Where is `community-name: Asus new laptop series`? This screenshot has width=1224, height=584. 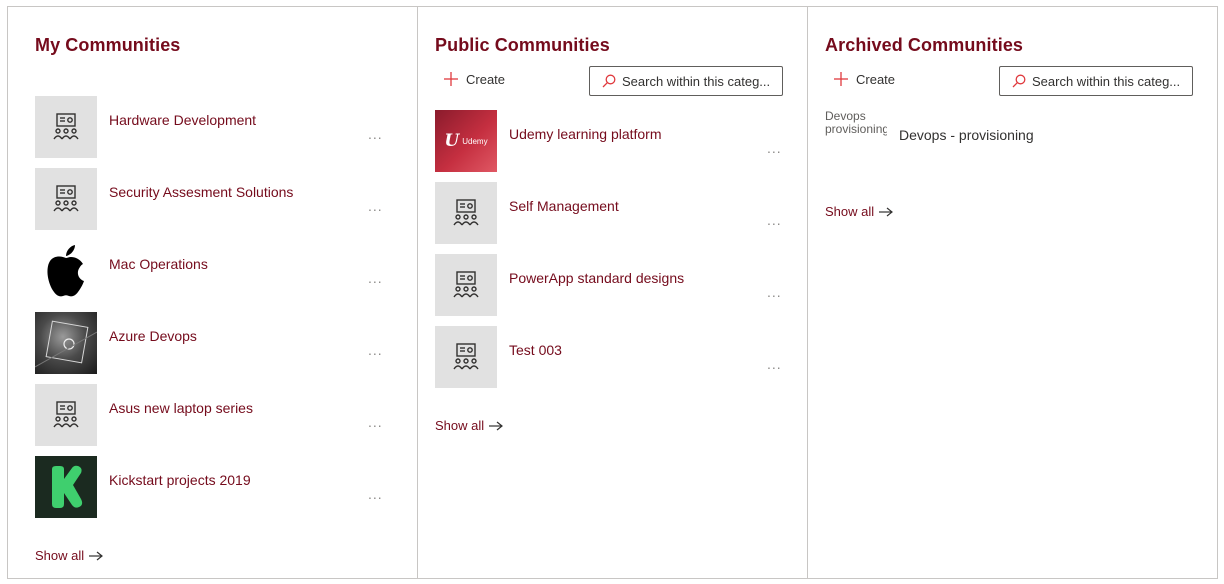
community-name: Asus new laptop series is located at coordinates (181, 408).